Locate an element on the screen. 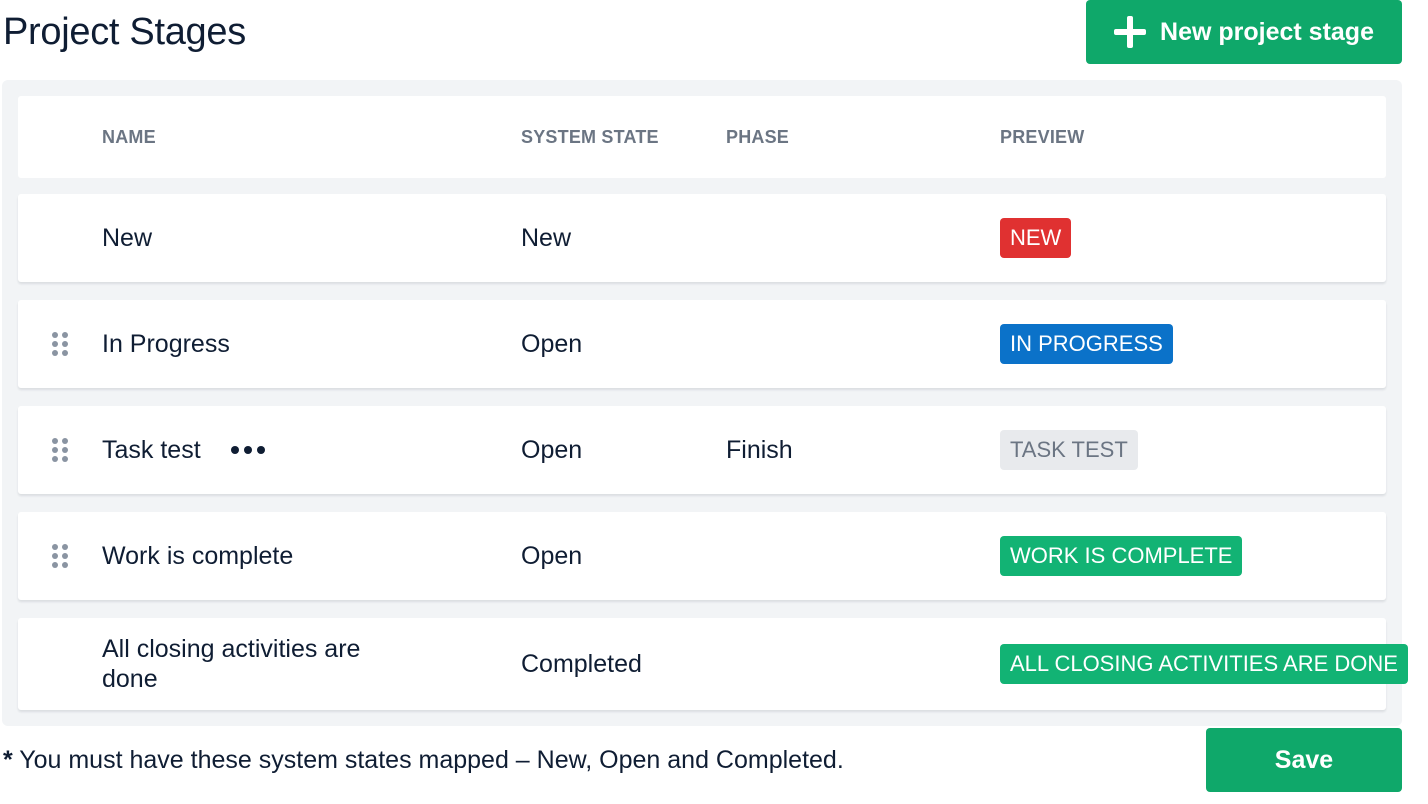 The image size is (1428, 804). column-header-name: NAME is located at coordinates (129, 137).